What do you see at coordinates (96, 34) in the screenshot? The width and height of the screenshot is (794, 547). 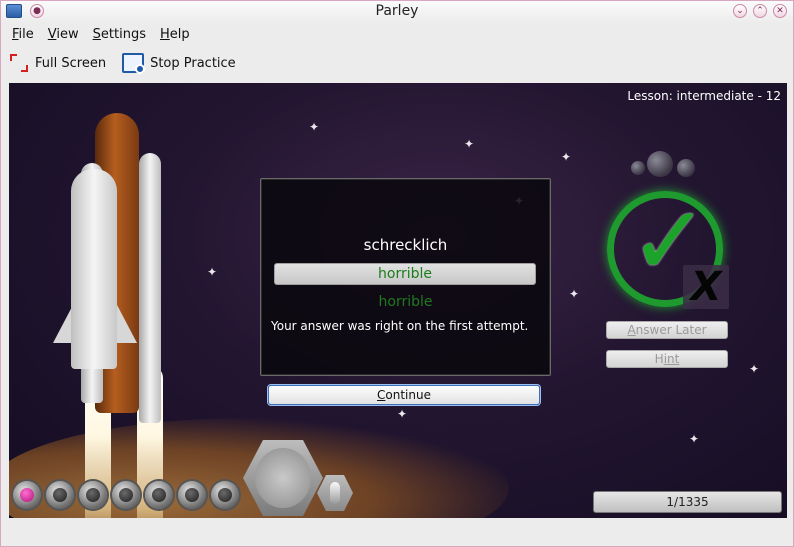 I see `menu-settings-key: S` at bounding box center [96, 34].